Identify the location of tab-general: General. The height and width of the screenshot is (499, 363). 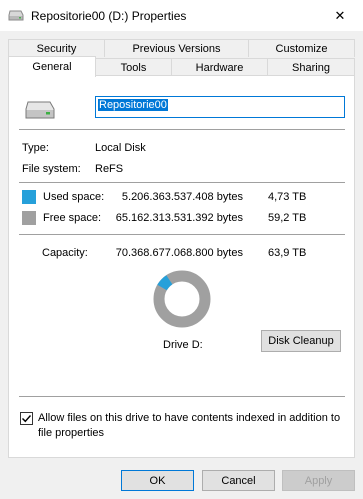
(52, 66).